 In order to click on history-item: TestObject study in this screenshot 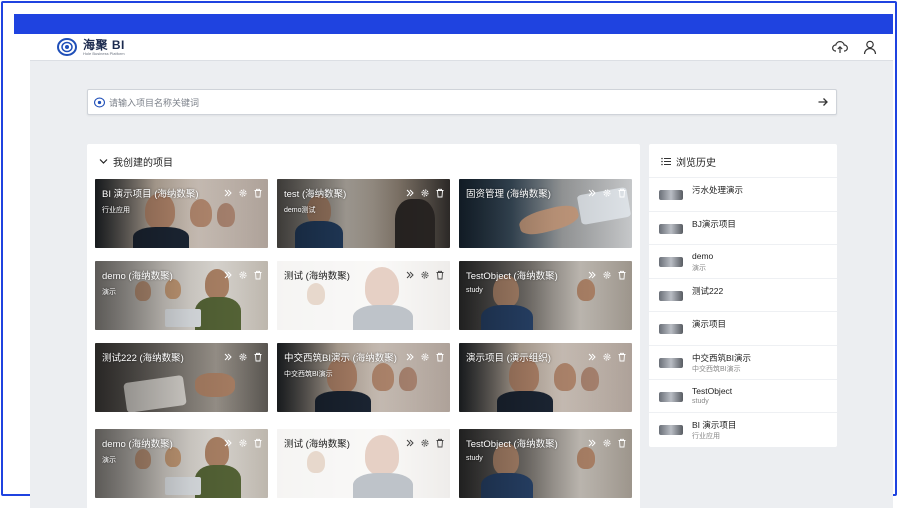, I will do `click(743, 395)`.